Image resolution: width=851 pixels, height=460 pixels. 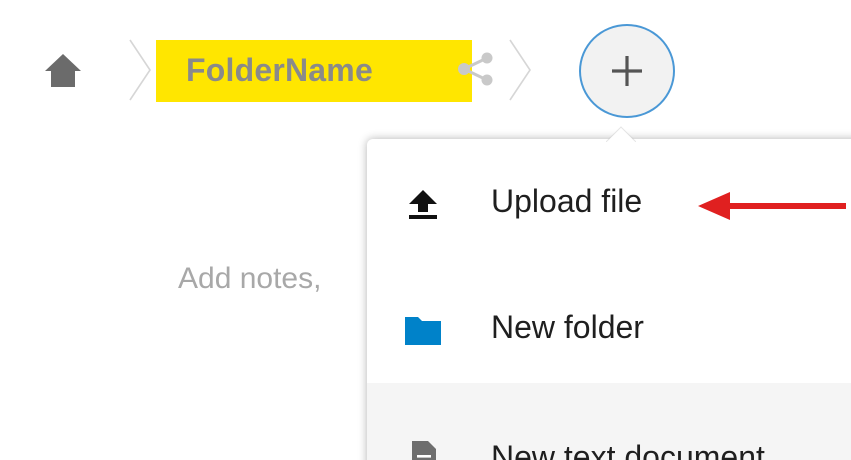 I want to click on menu-item-new-text-document: New text document, so click(x=609, y=421).